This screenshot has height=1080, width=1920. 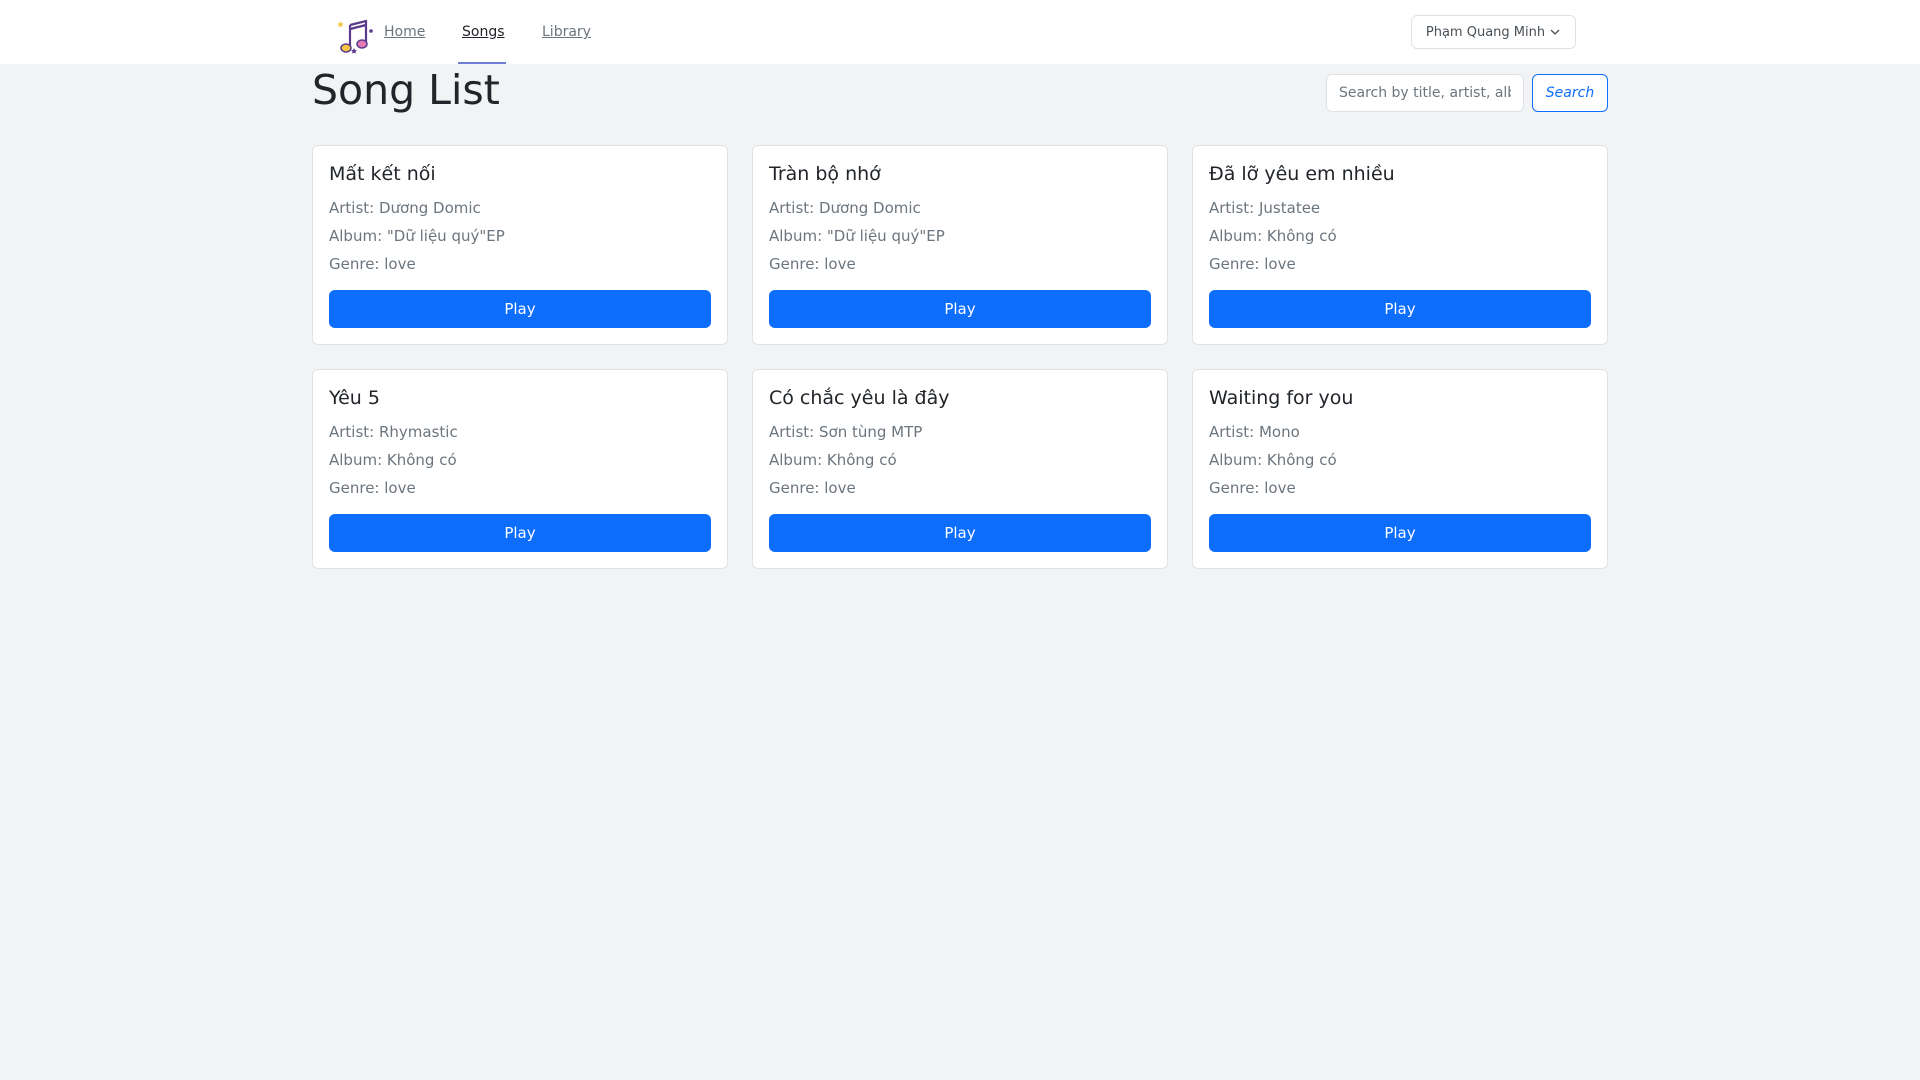 What do you see at coordinates (566, 32) in the screenshot?
I see `nav-link-library: Library` at bounding box center [566, 32].